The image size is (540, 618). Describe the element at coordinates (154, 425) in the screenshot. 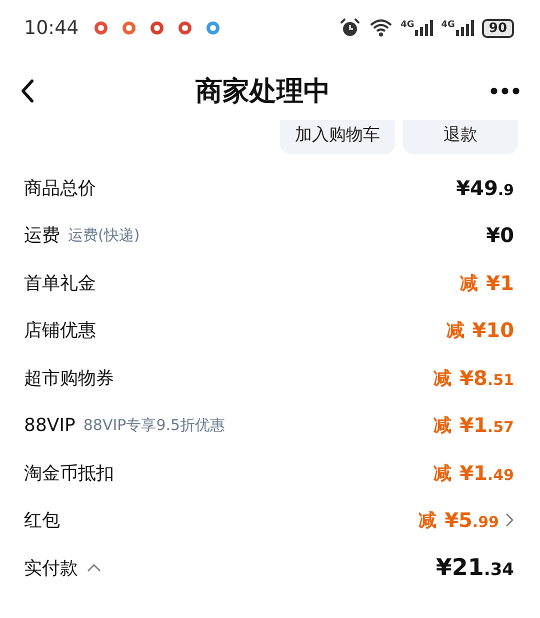

I see `price-note: 88VIP专享9.5折优惠` at that location.